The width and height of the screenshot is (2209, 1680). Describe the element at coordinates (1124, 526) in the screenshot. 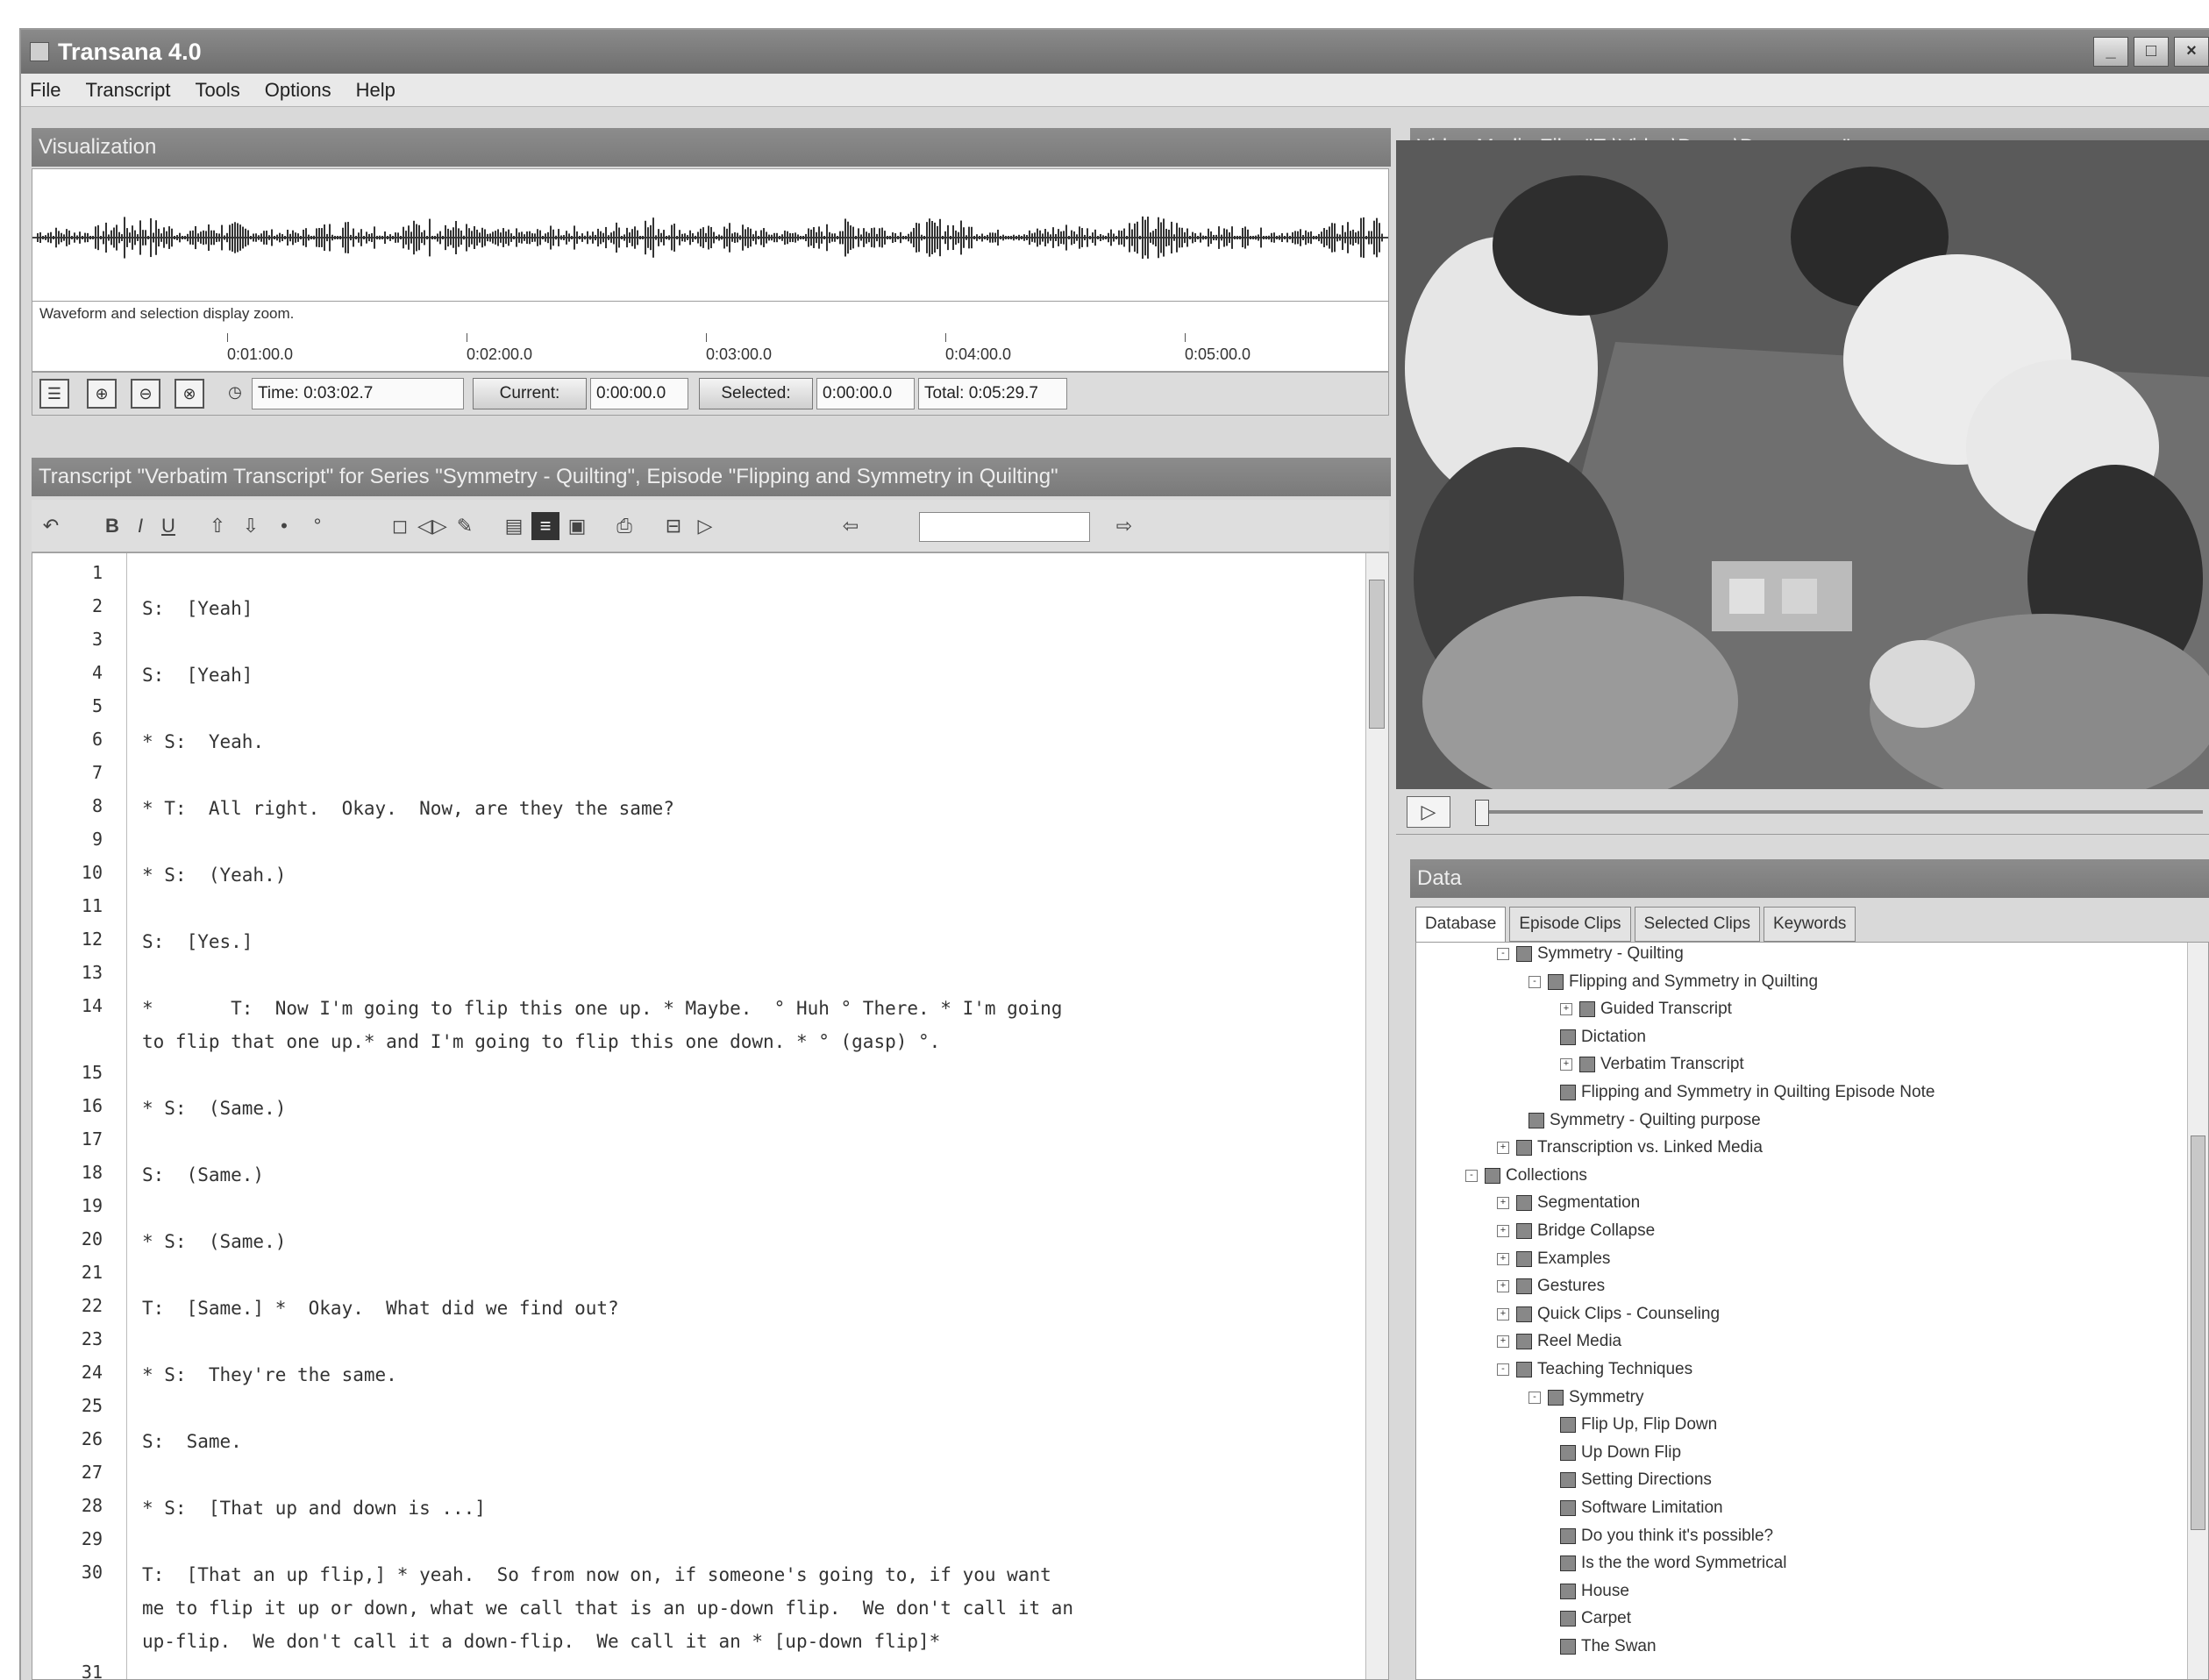

I see `search-forward-icon: ⇨` at that location.